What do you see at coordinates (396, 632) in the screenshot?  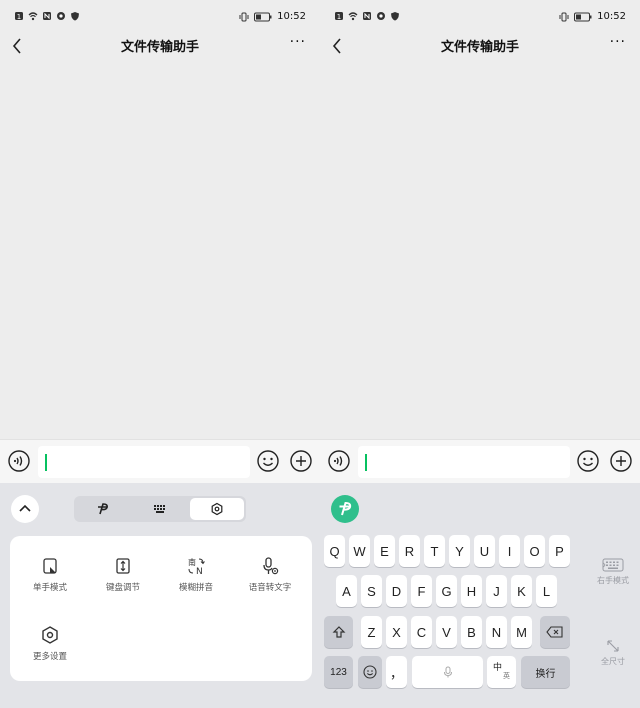 I see `key-x: X` at bounding box center [396, 632].